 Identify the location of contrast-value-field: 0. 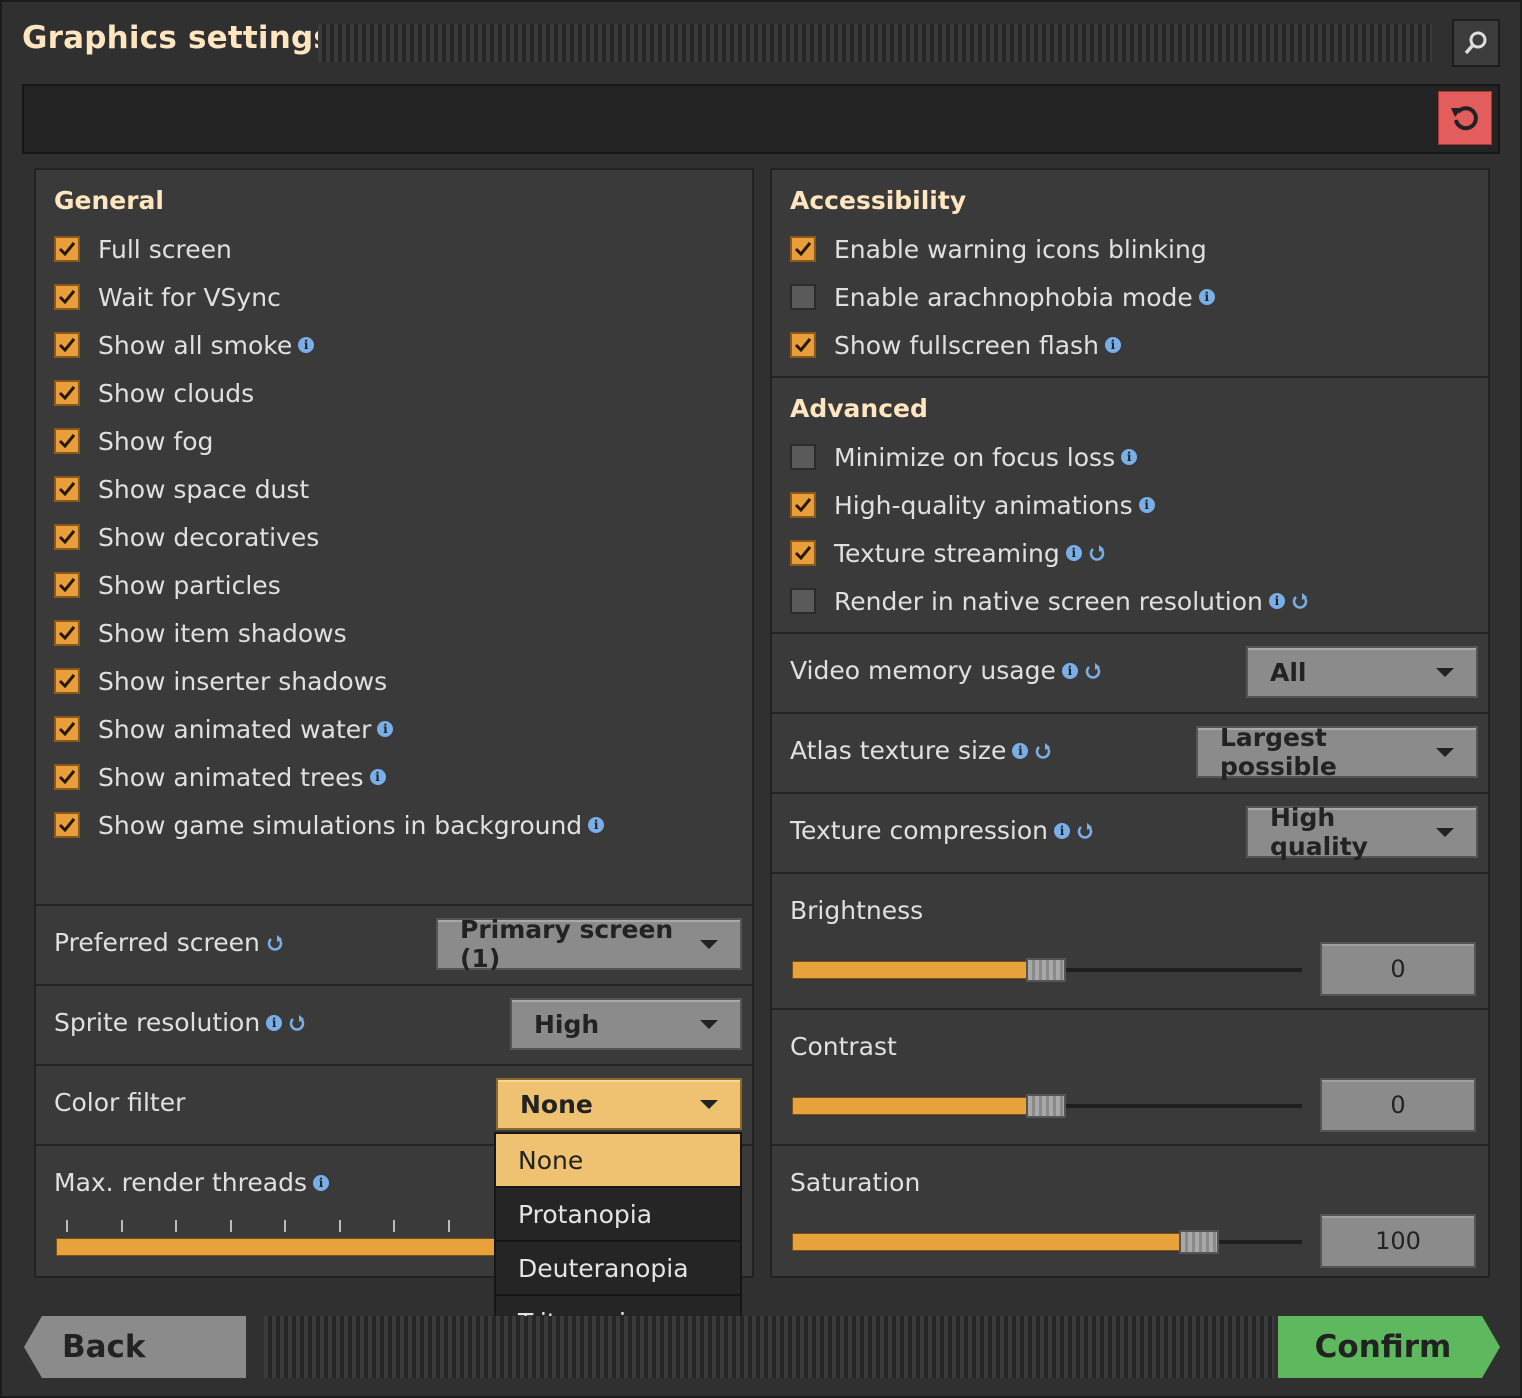
(1398, 1105).